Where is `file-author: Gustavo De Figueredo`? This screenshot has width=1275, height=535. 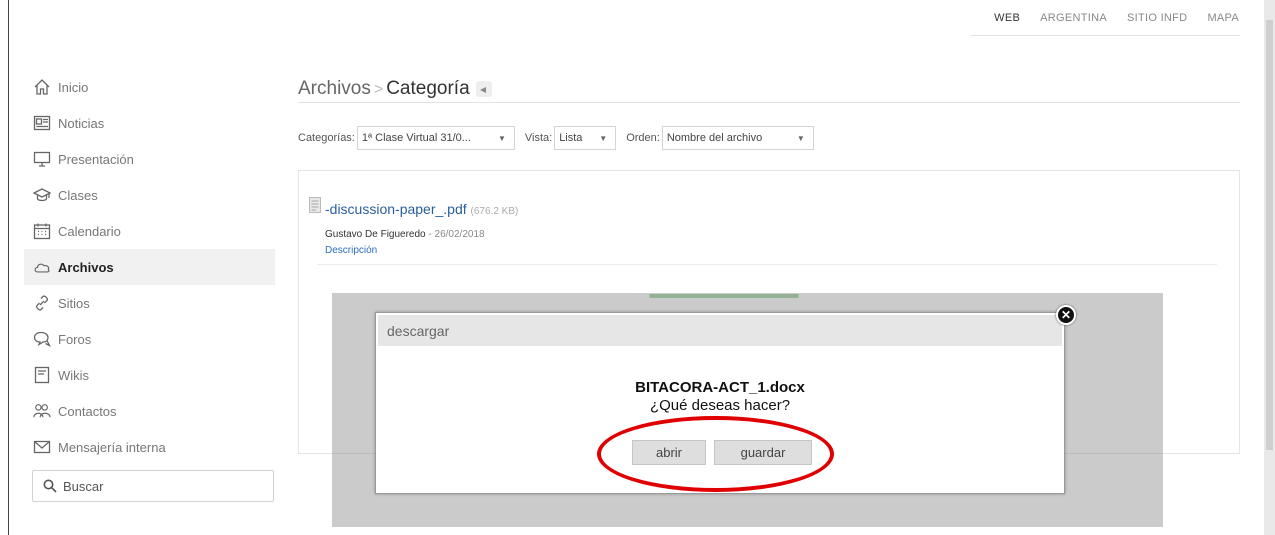 file-author: Gustavo De Figueredo is located at coordinates (375, 234).